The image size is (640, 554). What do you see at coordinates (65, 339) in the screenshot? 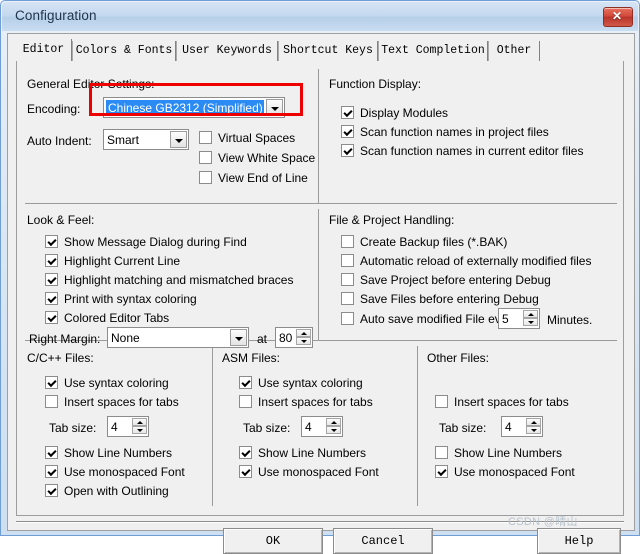
I see `right-margin-label: Right Margin:` at bounding box center [65, 339].